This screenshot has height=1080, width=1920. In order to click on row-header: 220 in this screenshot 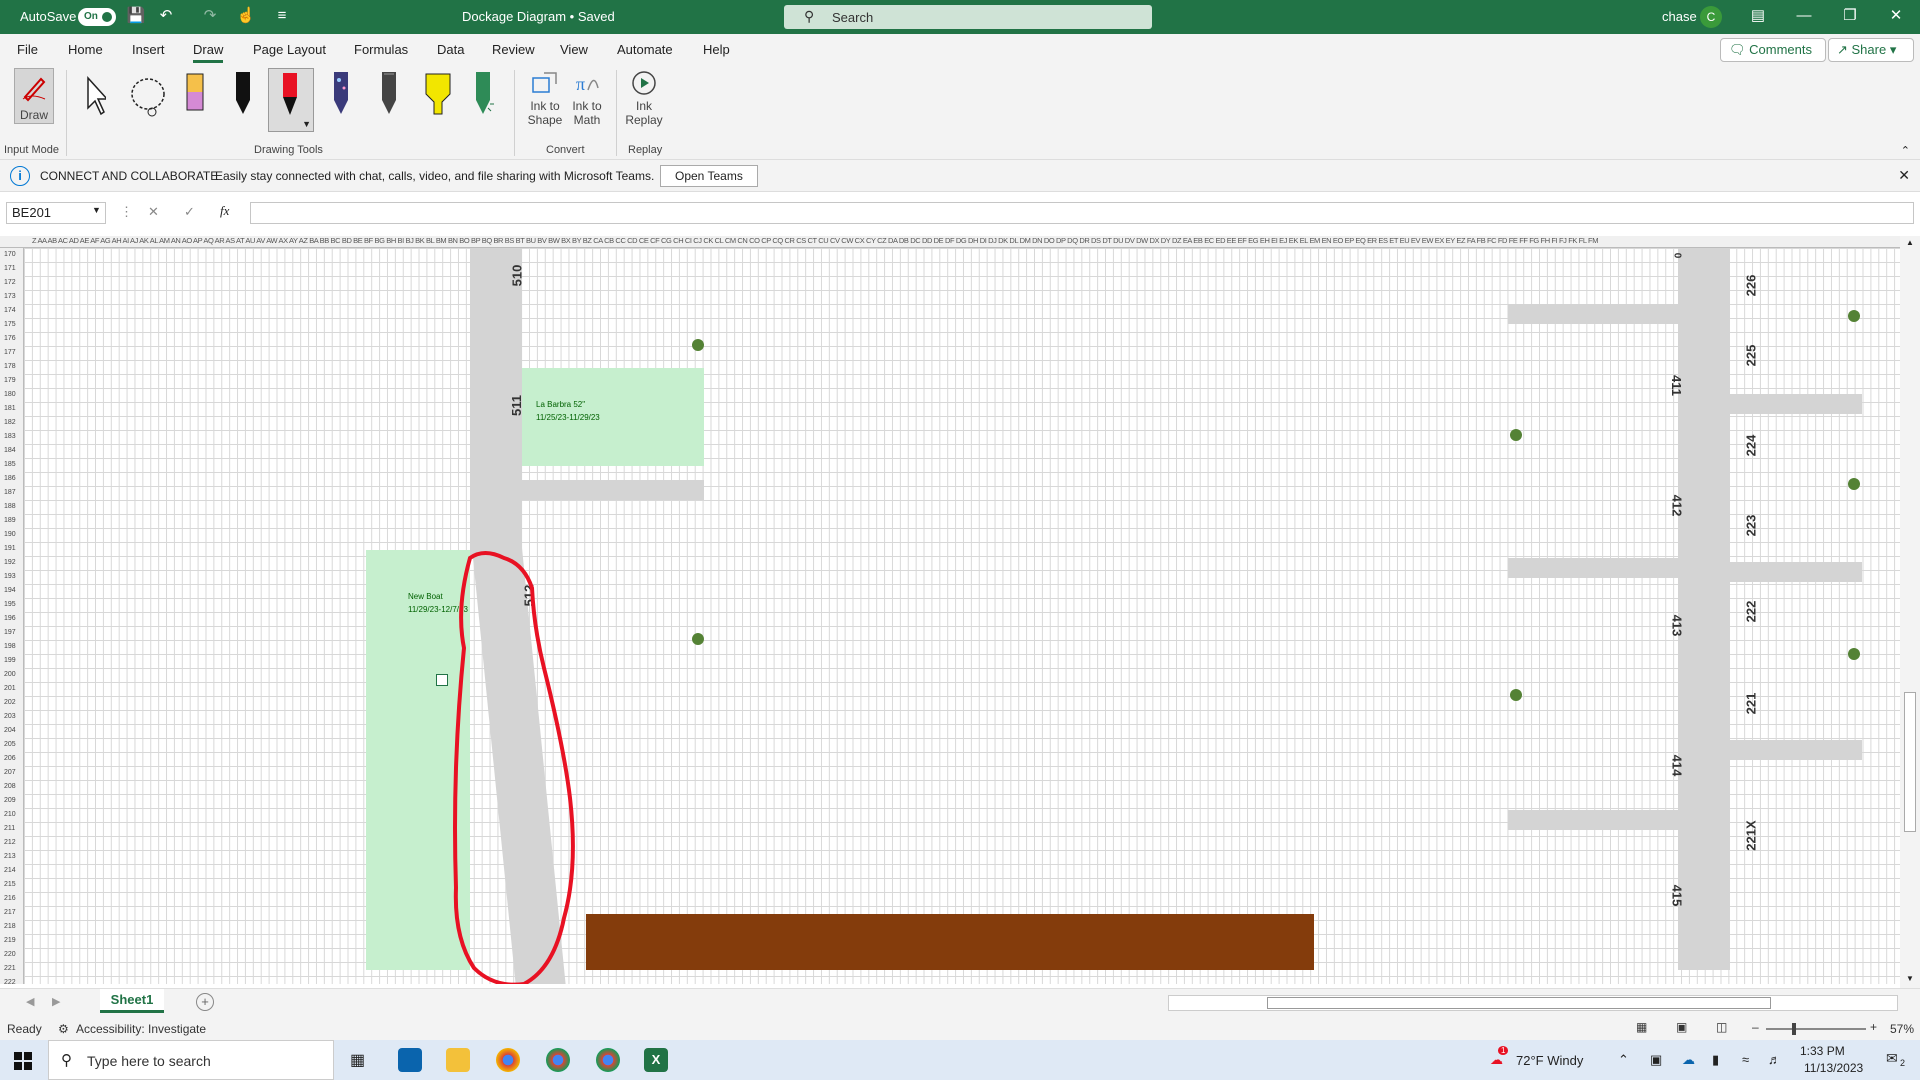, I will do `click(11, 955)`.